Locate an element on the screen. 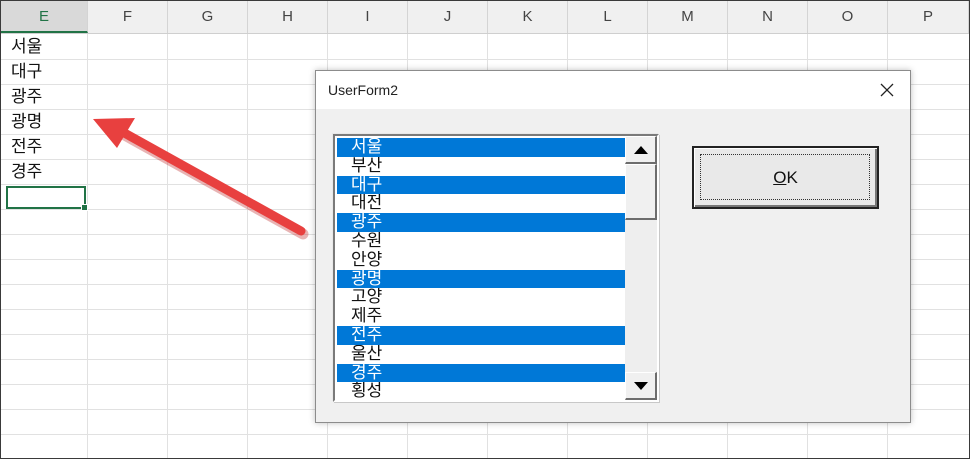  ok-button-label: OK is located at coordinates (785, 177).